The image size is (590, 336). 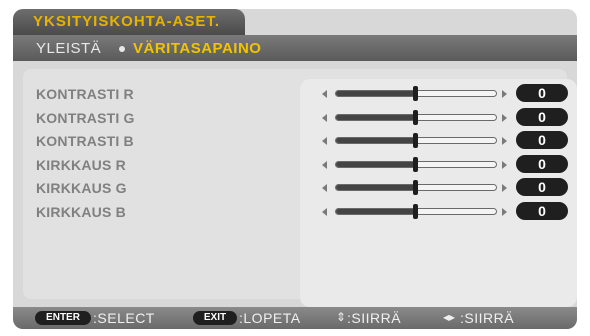 What do you see at coordinates (68, 48) in the screenshot?
I see `breadcrumb-general: YLEISTÄ` at bounding box center [68, 48].